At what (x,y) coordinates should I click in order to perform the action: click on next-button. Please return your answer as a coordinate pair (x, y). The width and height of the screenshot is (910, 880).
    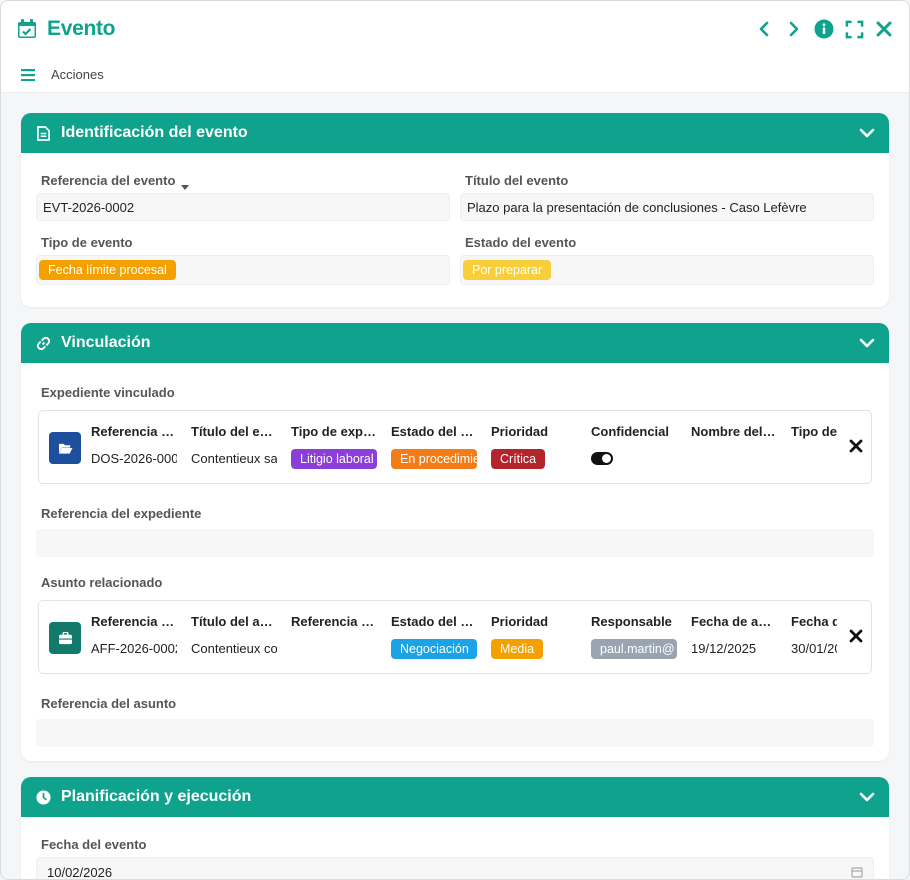
    Looking at the image, I should click on (794, 29).